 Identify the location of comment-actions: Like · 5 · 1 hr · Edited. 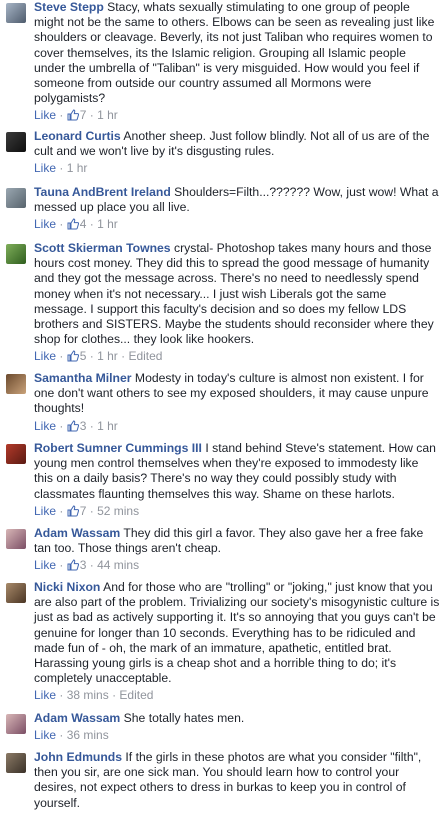
(237, 357).